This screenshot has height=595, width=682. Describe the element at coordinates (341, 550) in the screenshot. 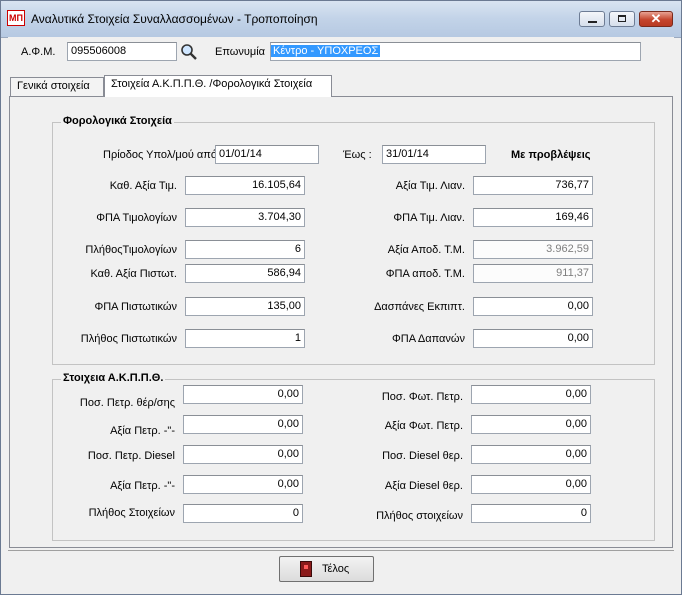

I see `footer-divider` at that location.